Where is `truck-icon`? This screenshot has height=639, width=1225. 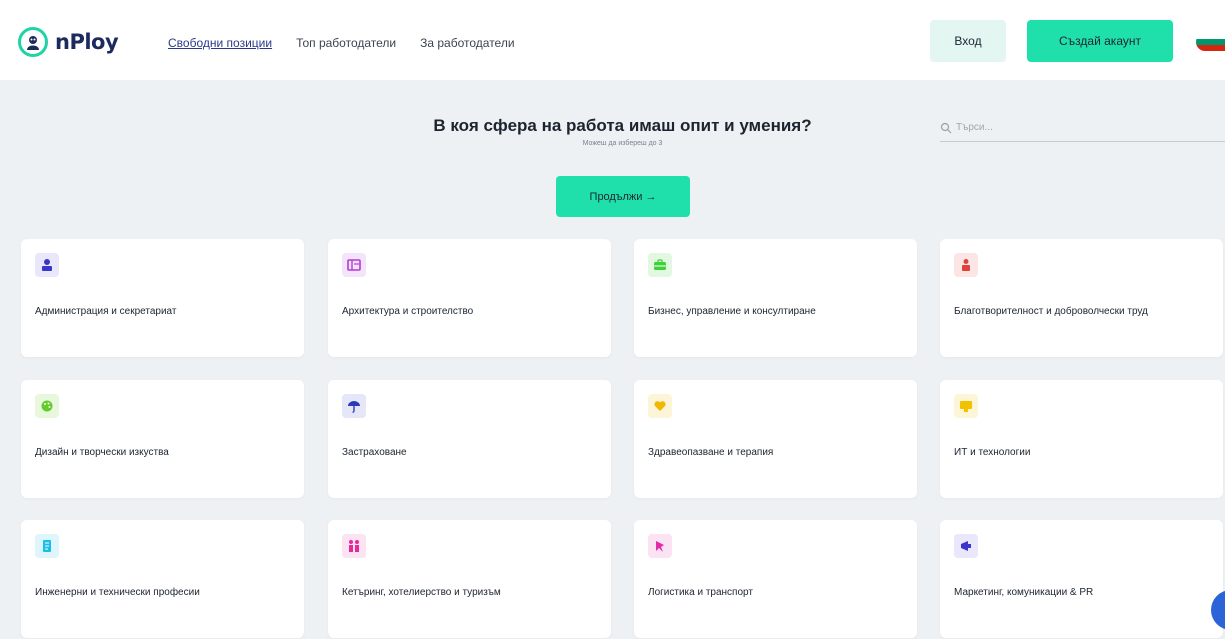 truck-icon is located at coordinates (660, 546).